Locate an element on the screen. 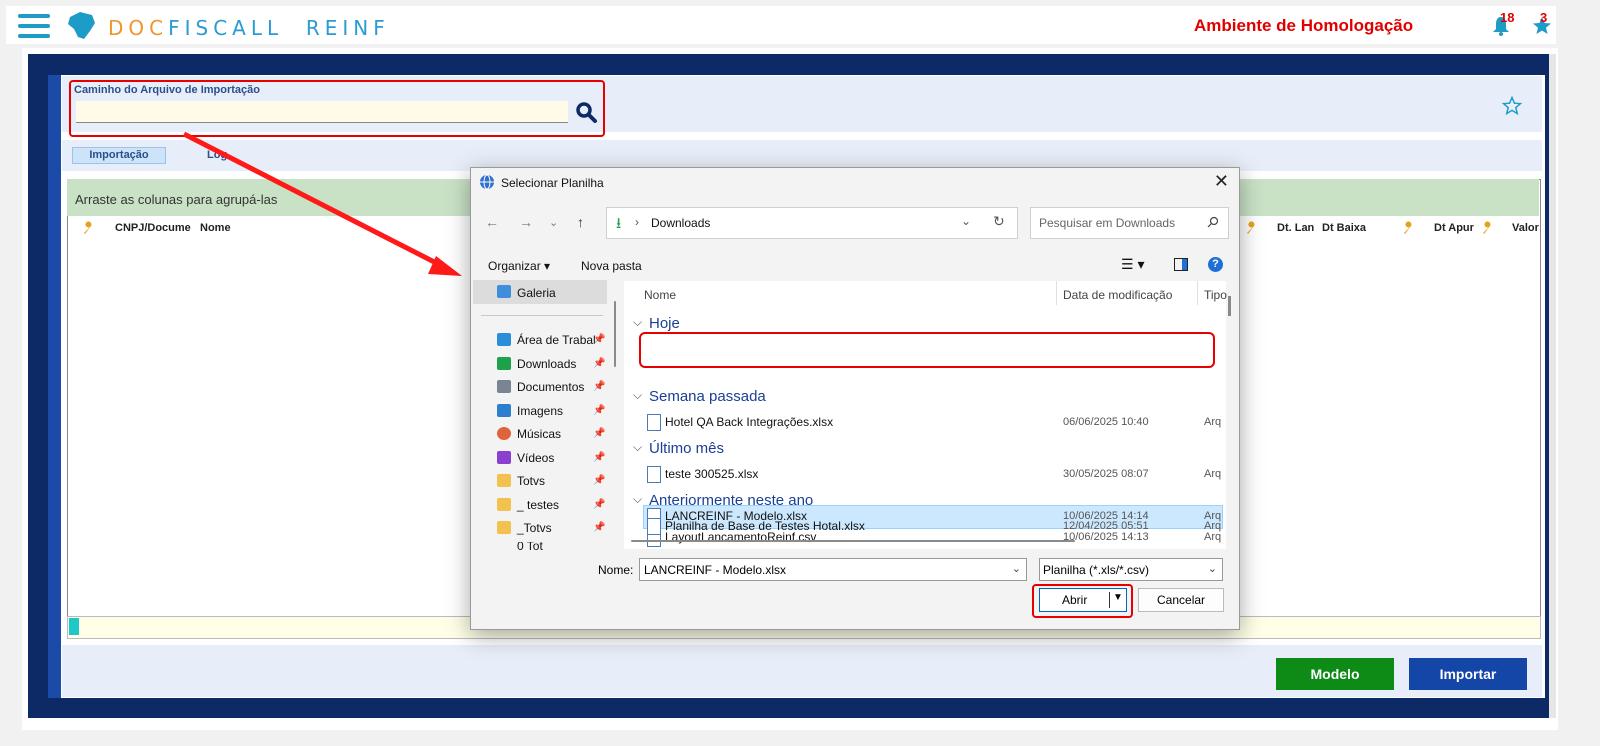 Image resolution: width=1600 pixels, height=746 pixels. hamburger-menu-icon is located at coordinates (34, 27).